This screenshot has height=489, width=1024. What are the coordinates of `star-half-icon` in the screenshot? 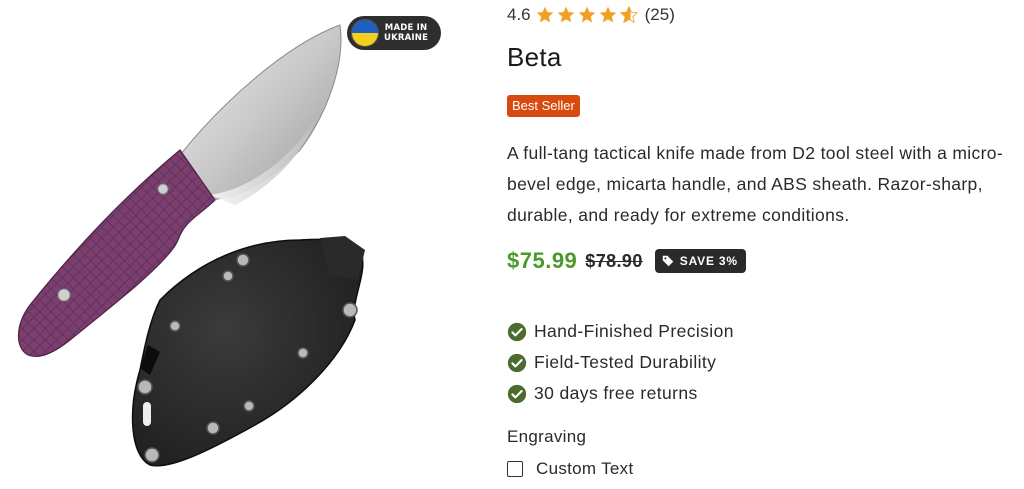 It's located at (628, 14).